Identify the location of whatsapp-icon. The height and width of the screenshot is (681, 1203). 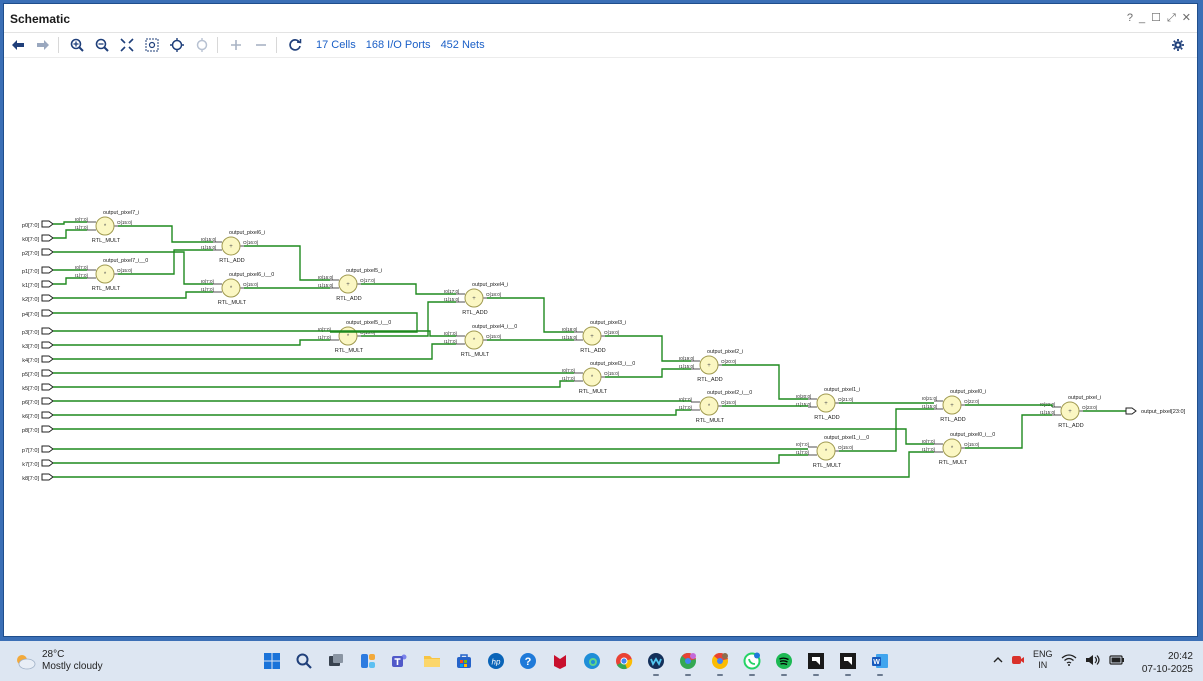
(752, 662).